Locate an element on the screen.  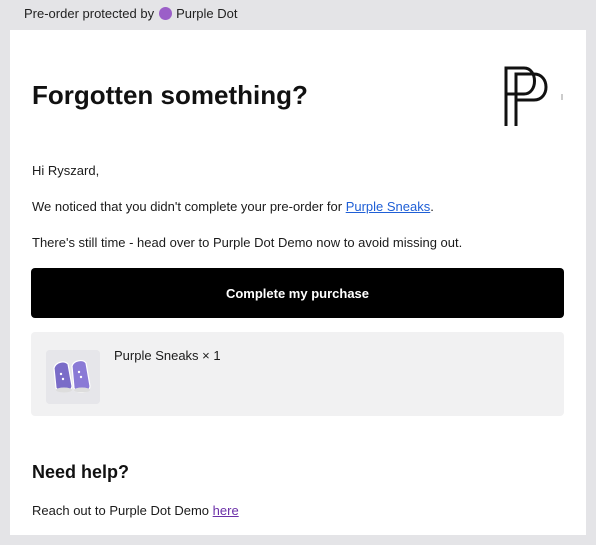
help-text-start: Reach out to Purple Dot Demo is located at coordinates (122, 510).